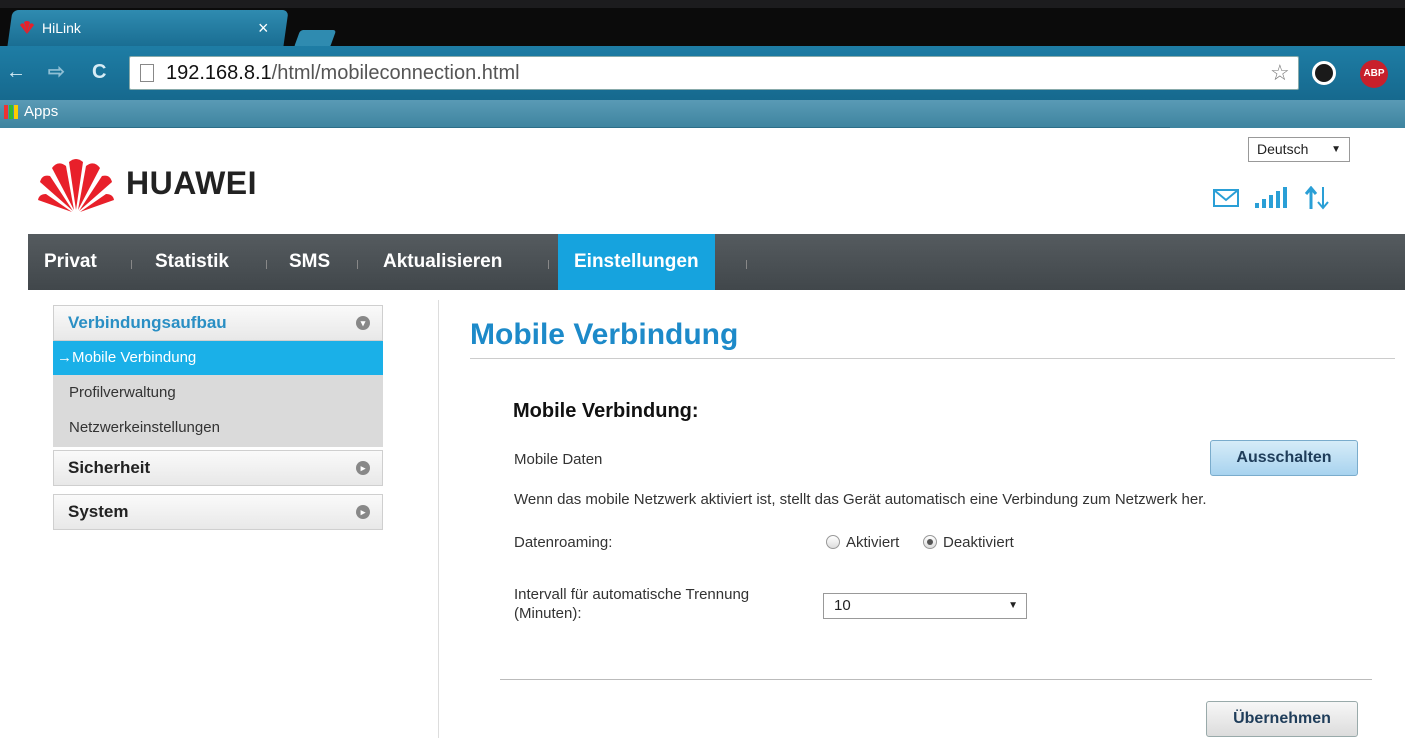  Describe the element at coordinates (263, 28) in the screenshot. I see `tab-close-icon: ×` at that location.